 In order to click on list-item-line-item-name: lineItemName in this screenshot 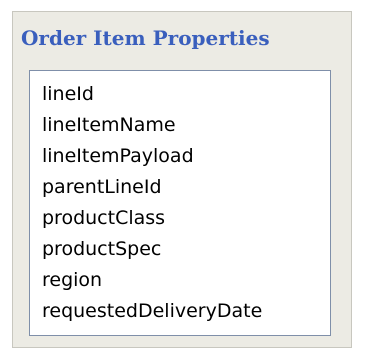, I will do `click(186, 125)`.